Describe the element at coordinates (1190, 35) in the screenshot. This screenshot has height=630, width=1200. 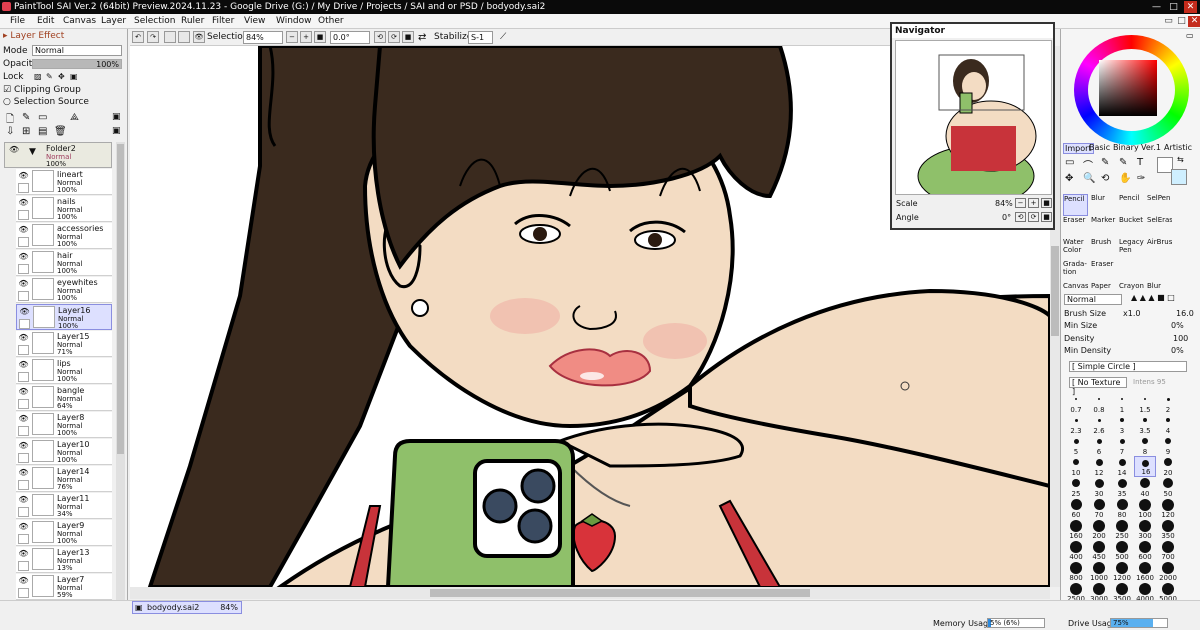
I see `color-panel-toggle-icon: ▭` at that location.